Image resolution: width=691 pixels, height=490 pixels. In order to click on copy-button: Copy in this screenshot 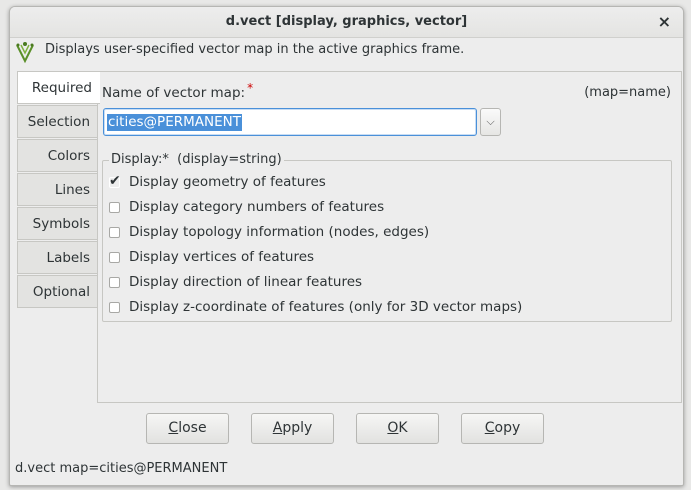, I will do `click(502, 428)`.